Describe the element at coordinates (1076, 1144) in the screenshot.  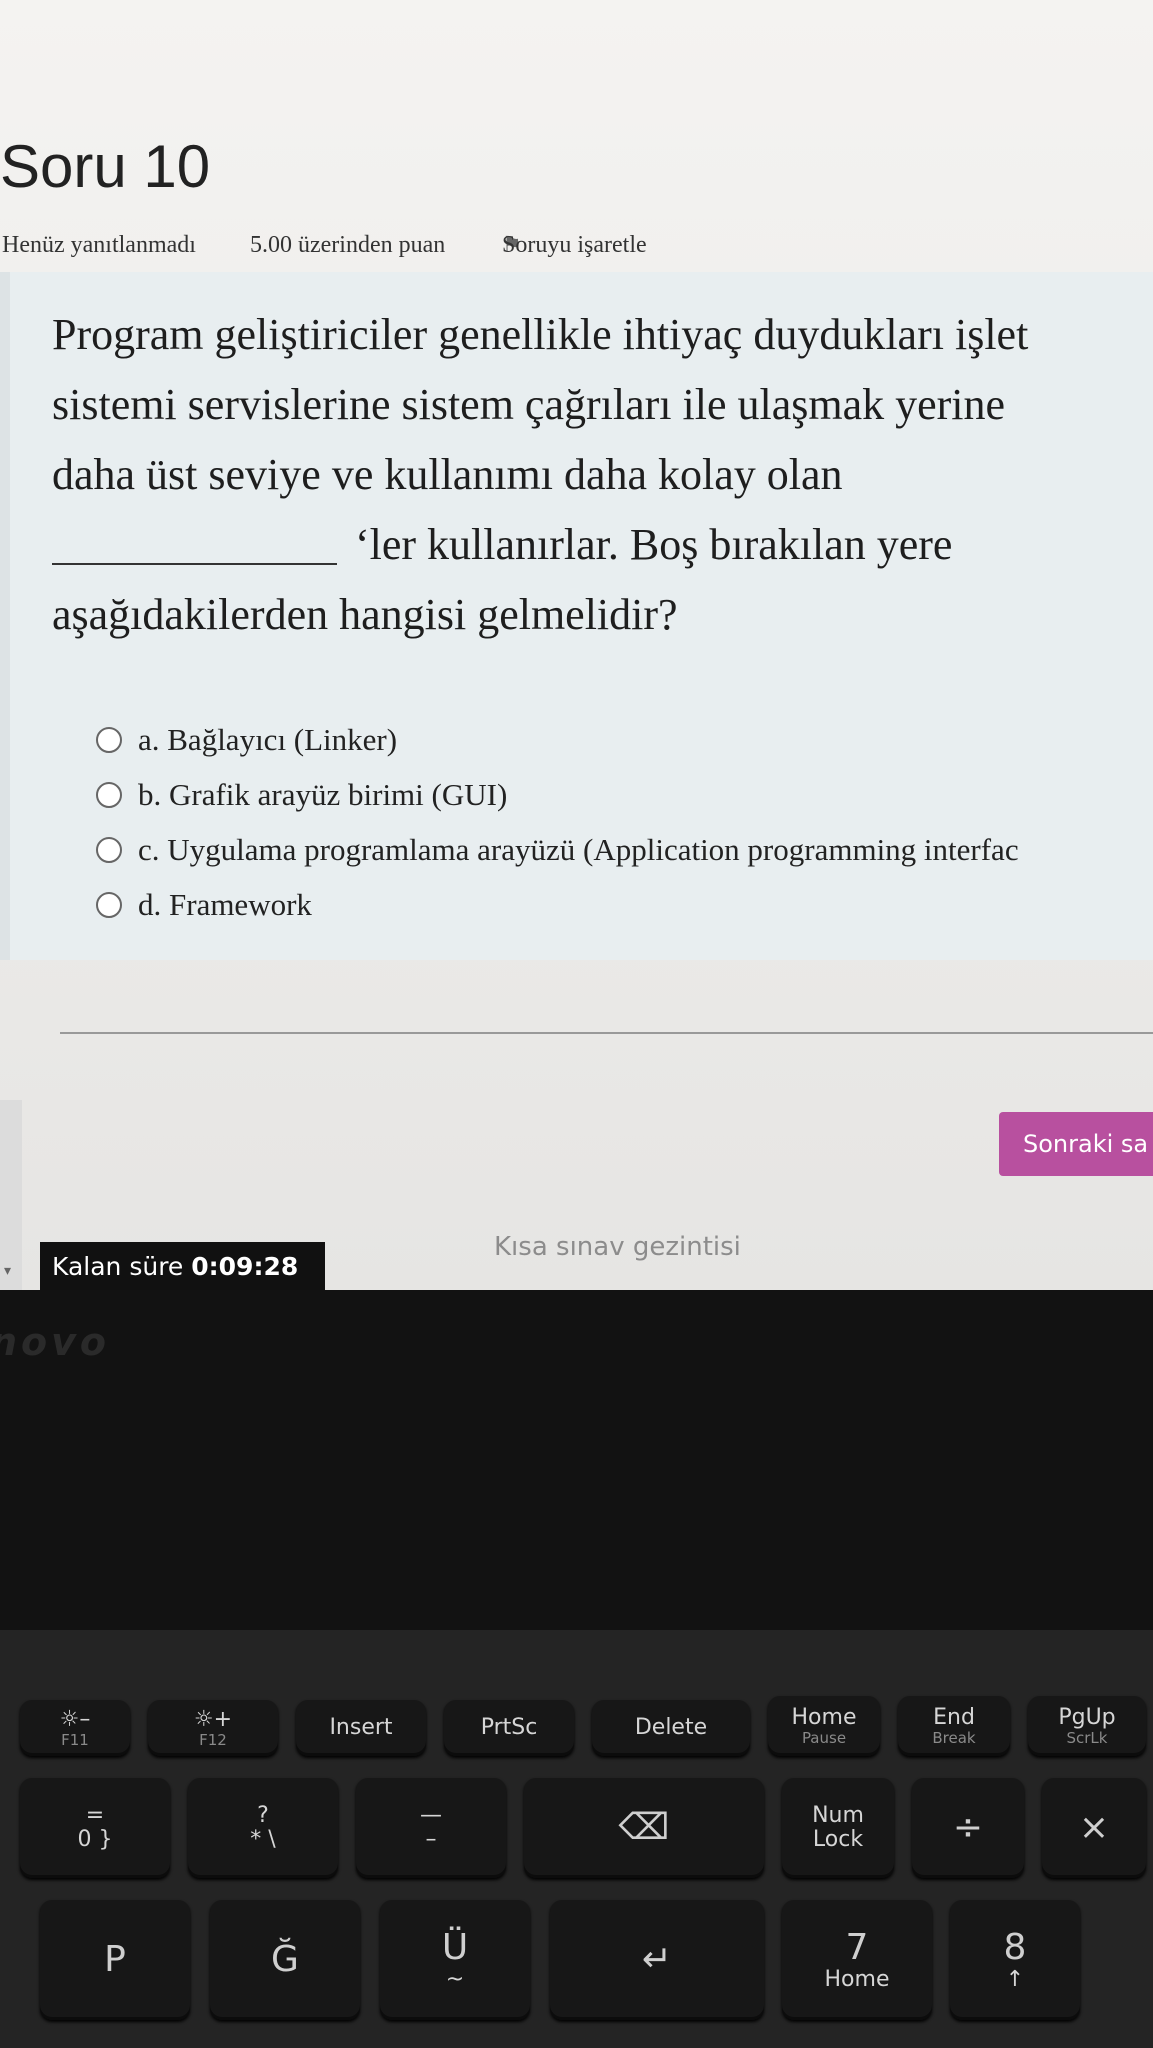
I see `next-page-button: Sonraki sa` at that location.